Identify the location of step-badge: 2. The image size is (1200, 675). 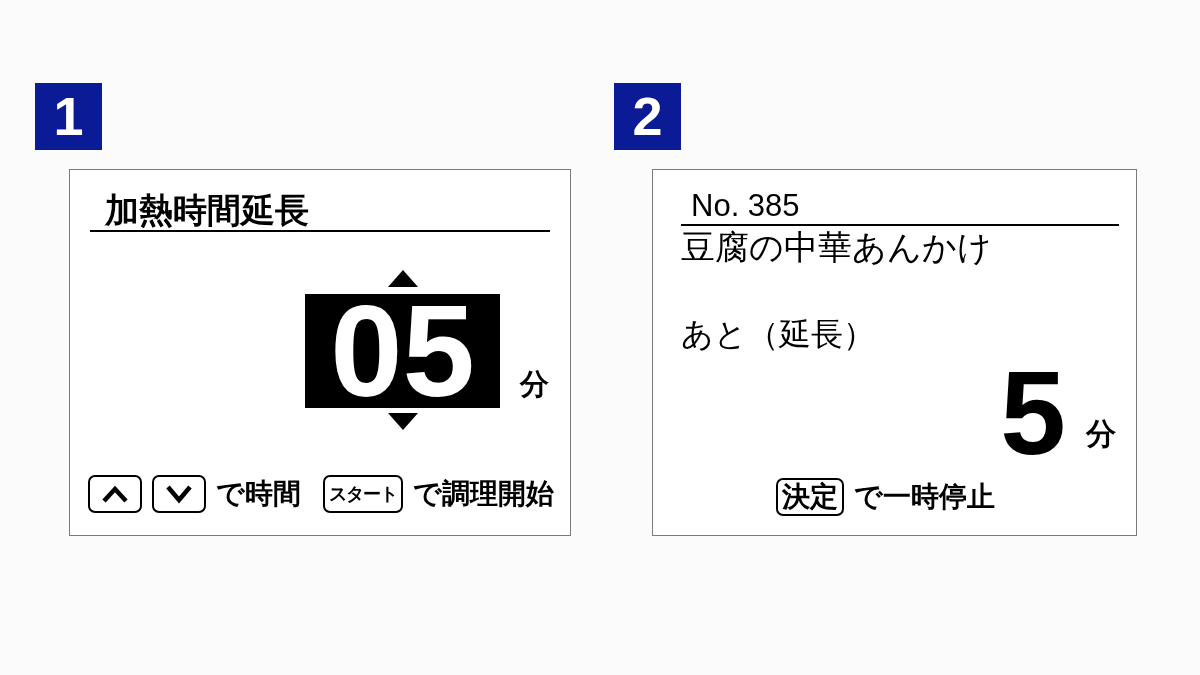
(647, 116).